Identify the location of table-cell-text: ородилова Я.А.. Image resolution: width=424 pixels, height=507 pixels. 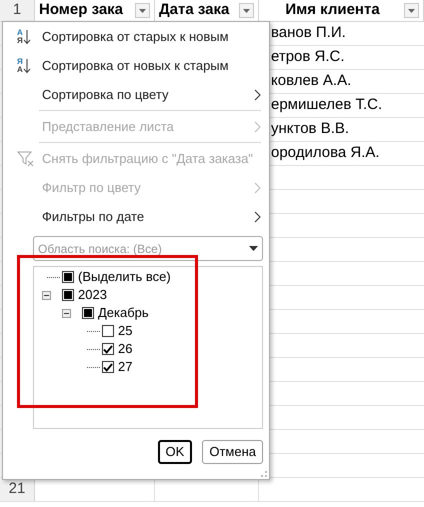
(325, 153).